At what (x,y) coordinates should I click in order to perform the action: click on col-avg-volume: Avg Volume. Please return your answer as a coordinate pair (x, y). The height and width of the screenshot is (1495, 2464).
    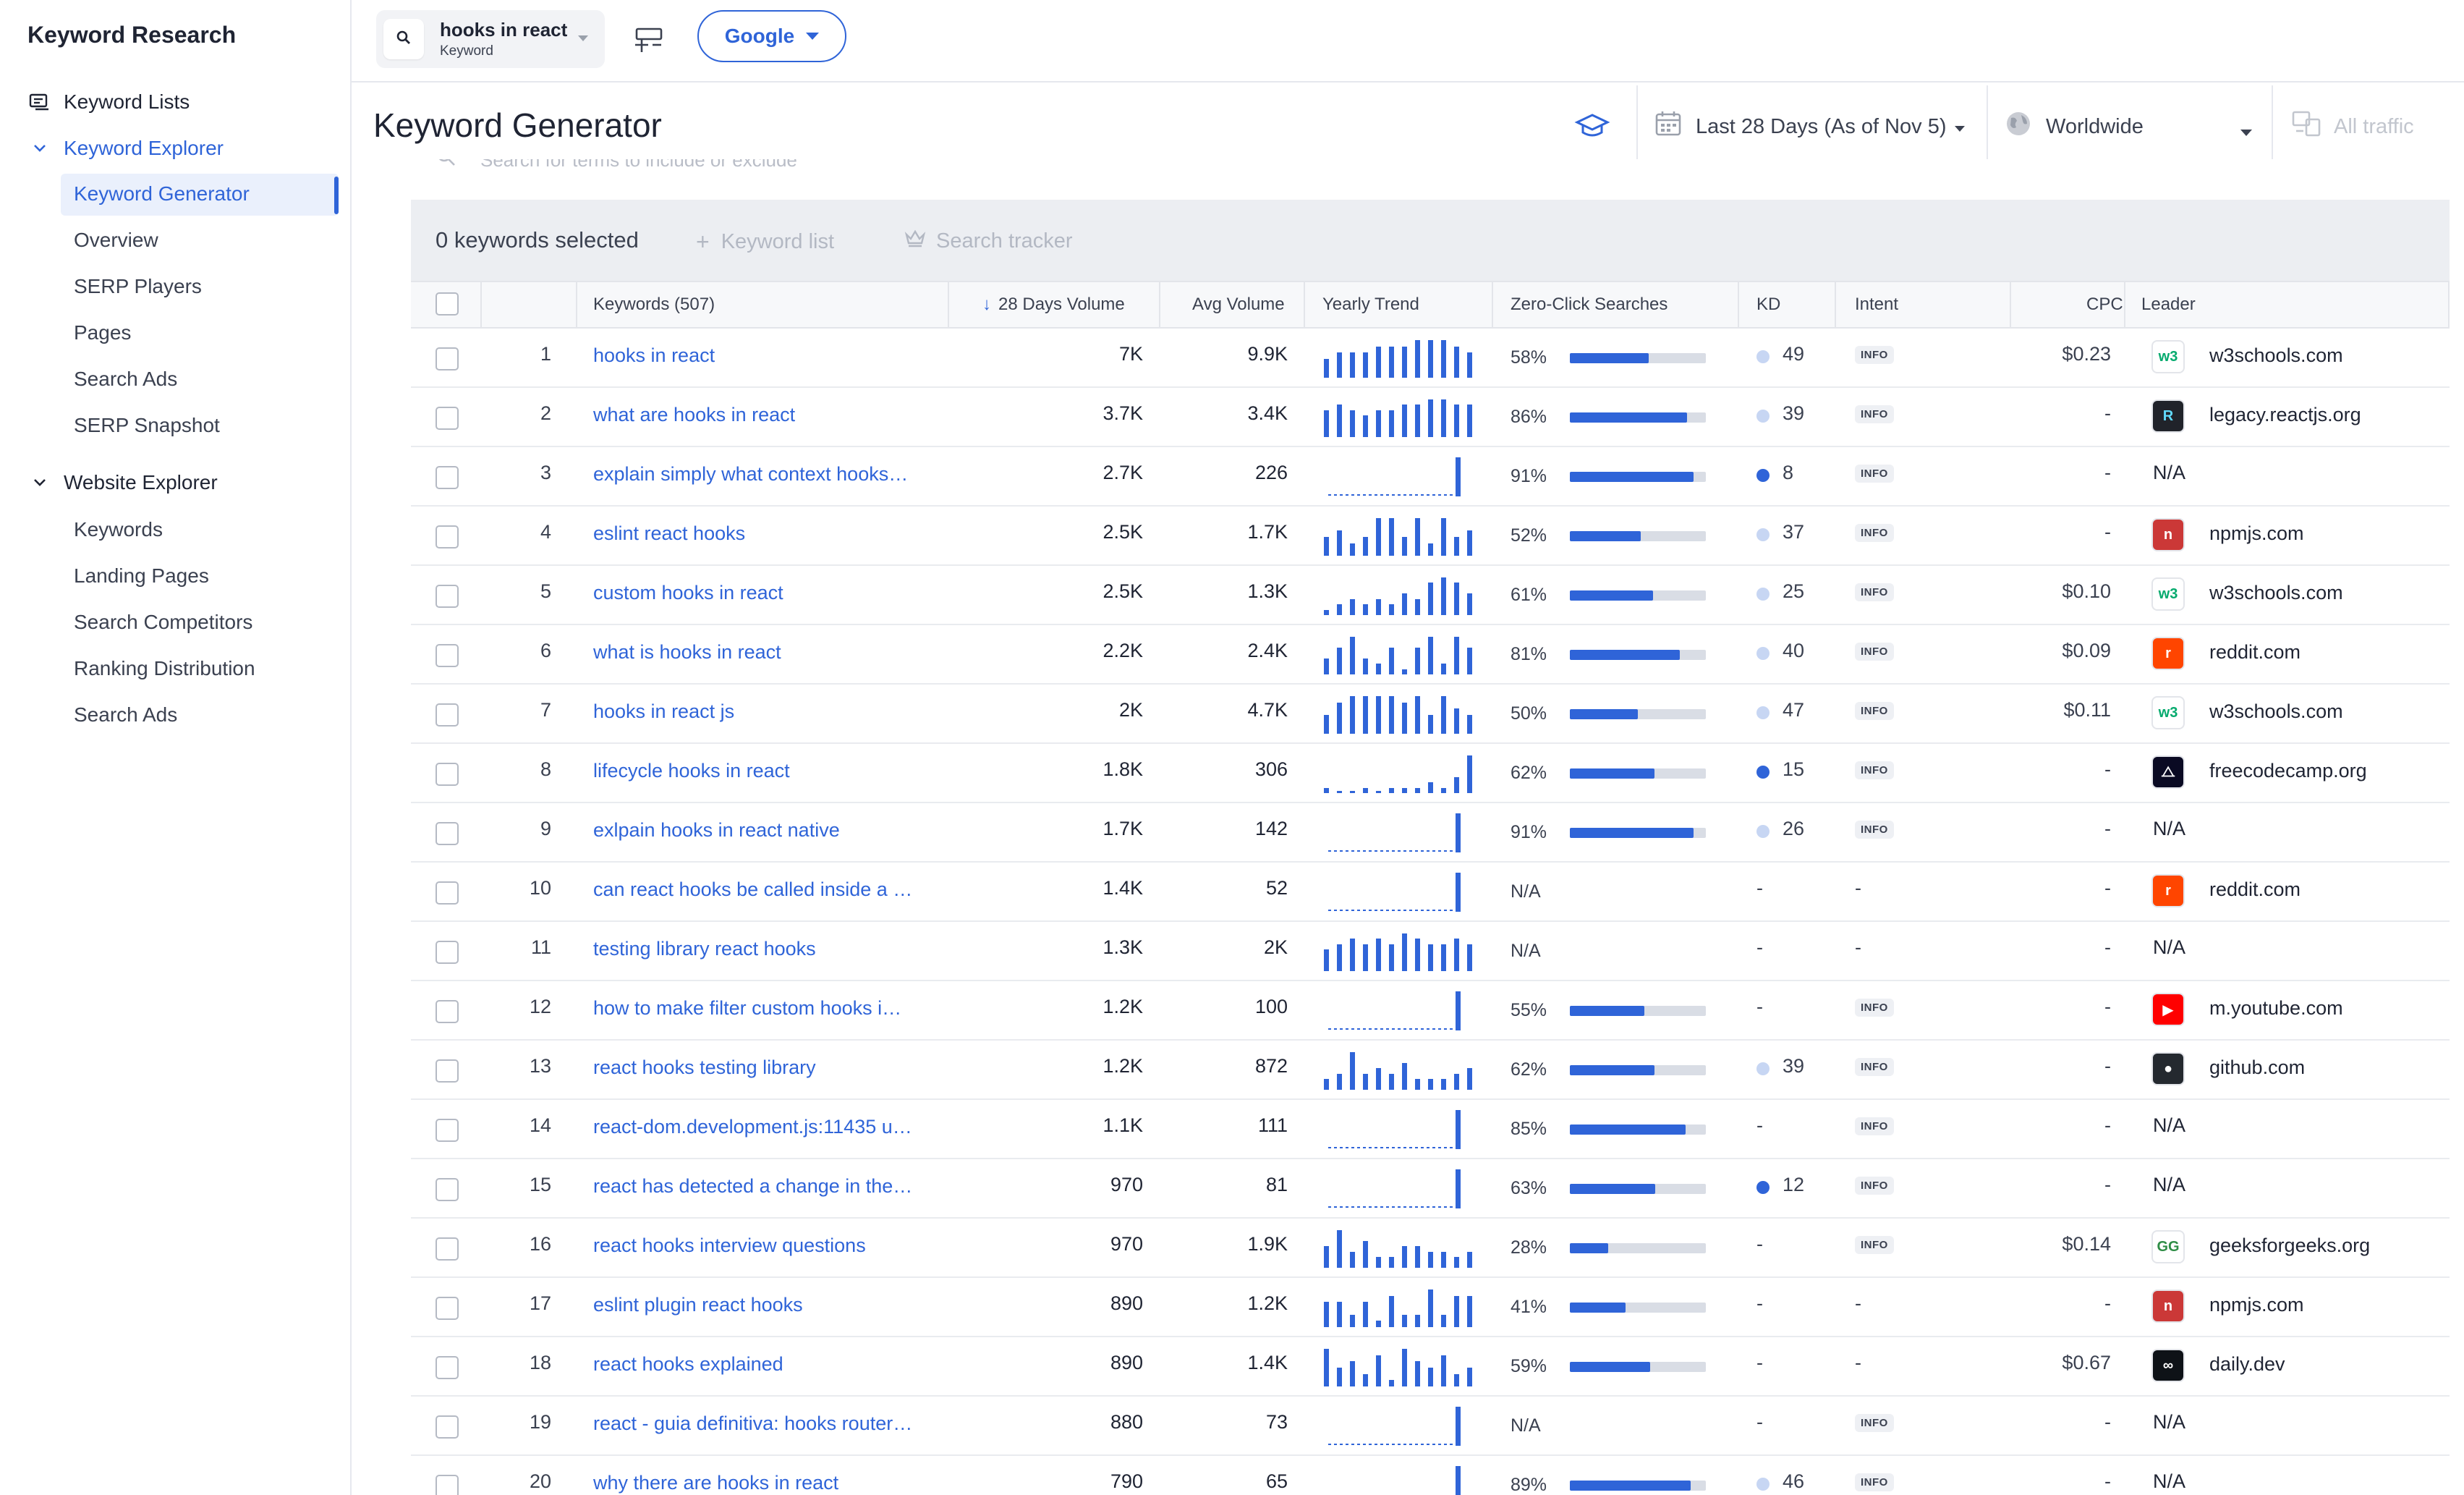
    Looking at the image, I should click on (1238, 304).